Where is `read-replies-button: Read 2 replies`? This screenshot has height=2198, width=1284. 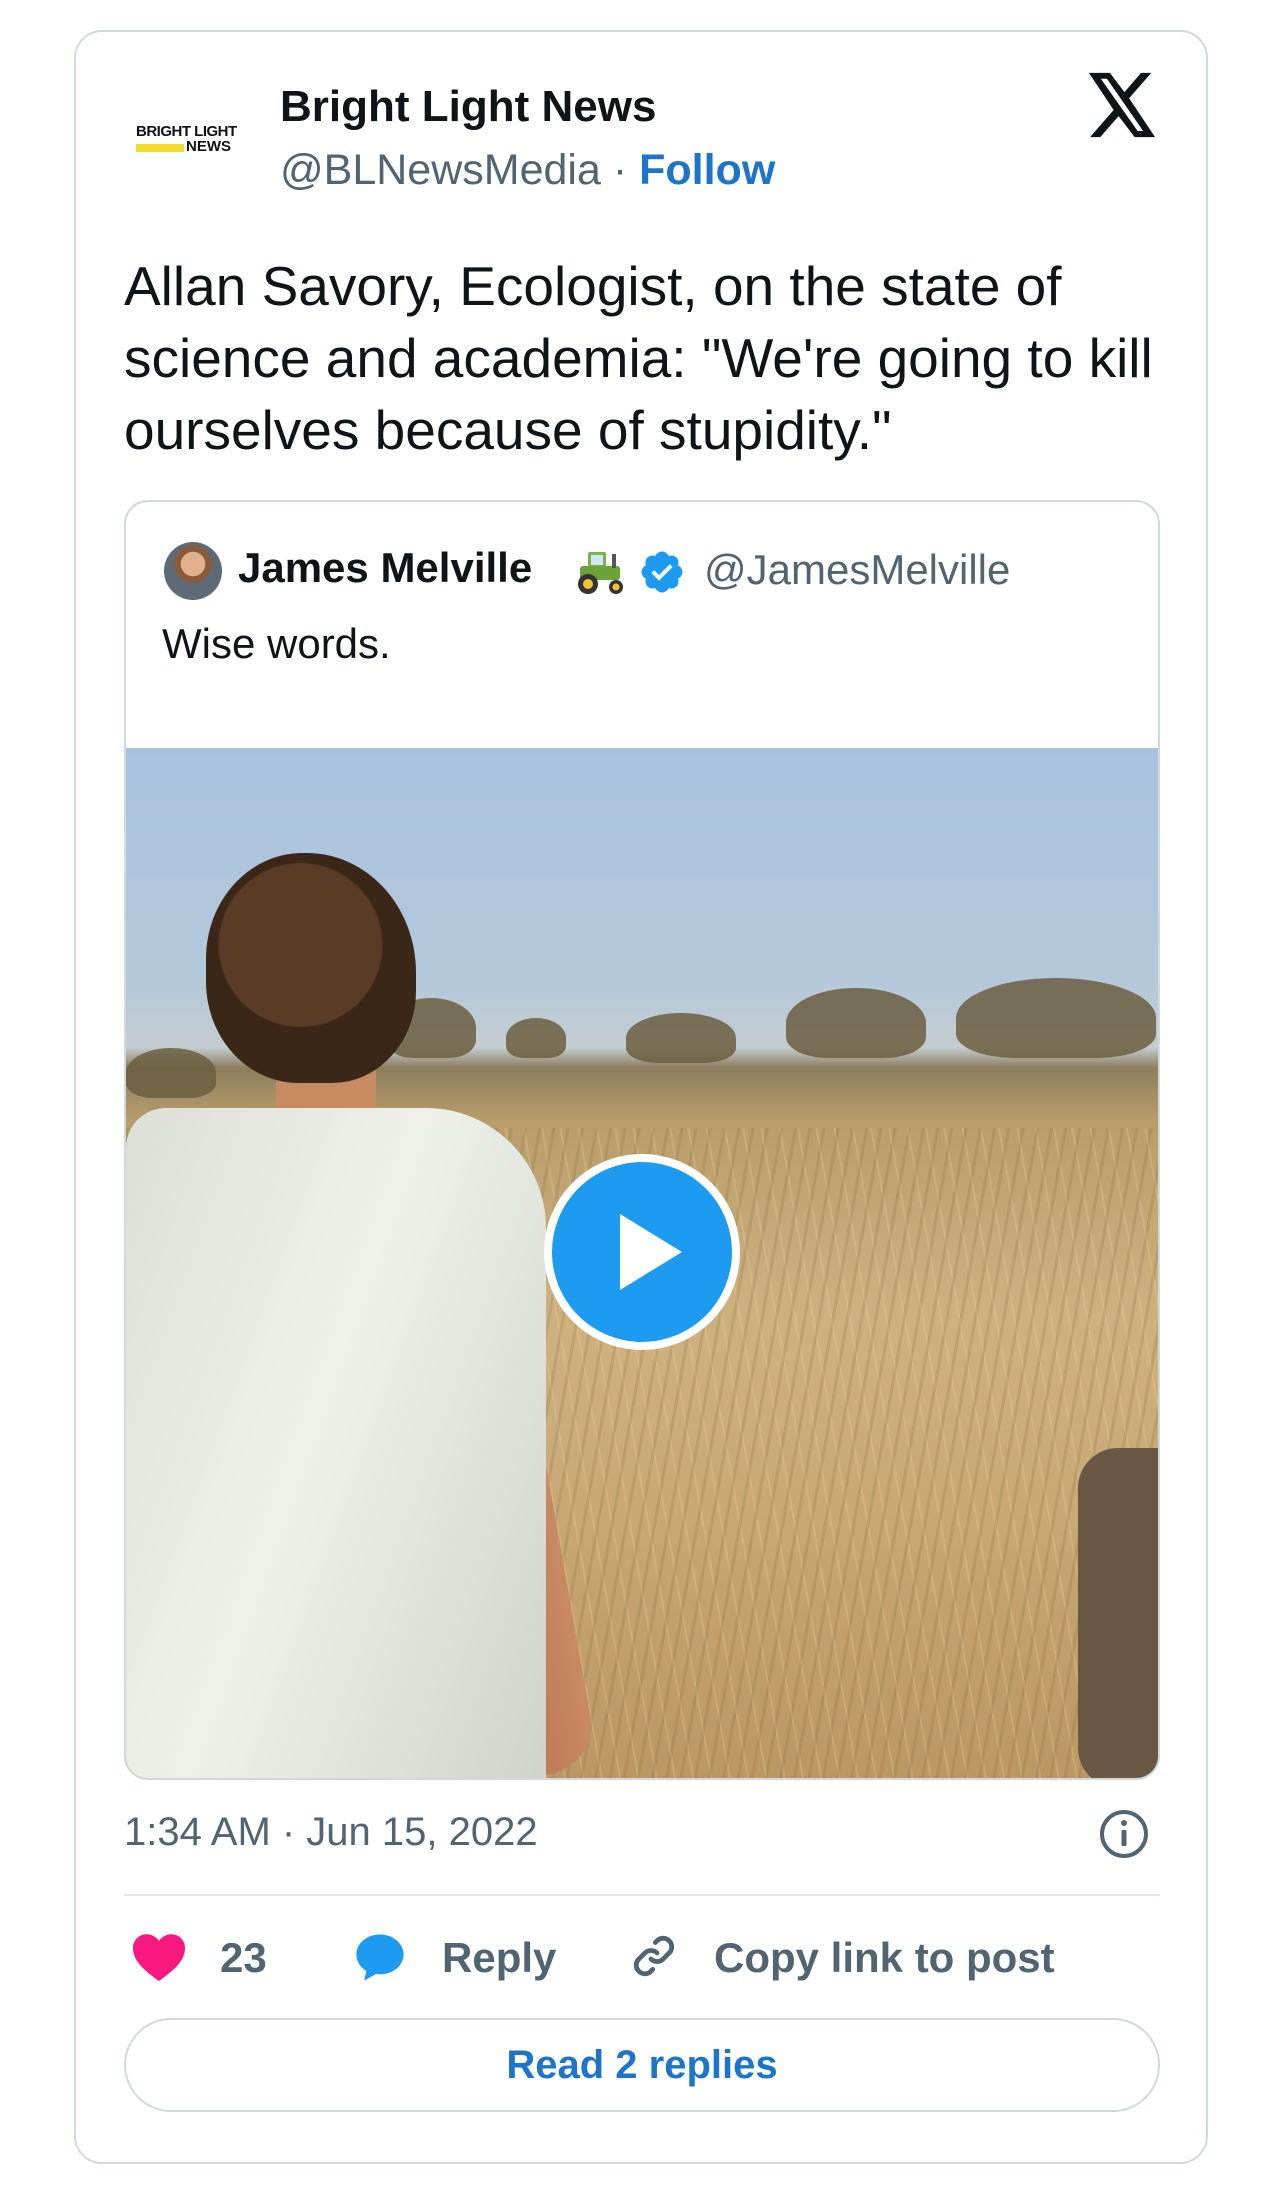 read-replies-button: Read 2 replies is located at coordinates (642, 2065).